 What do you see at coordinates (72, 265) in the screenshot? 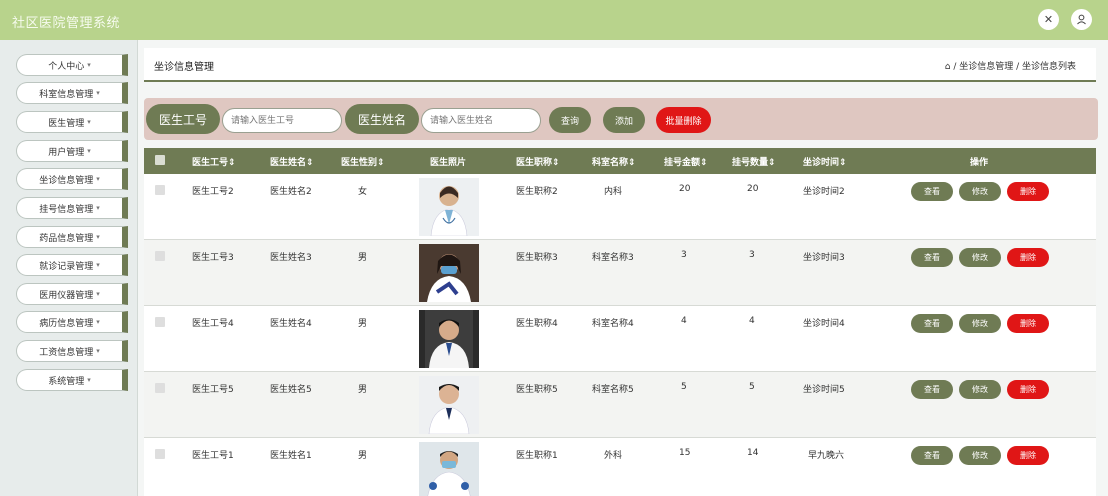
I see `sidebar-item-visit-record: 就诊记录管理 ▾` at bounding box center [72, 265].